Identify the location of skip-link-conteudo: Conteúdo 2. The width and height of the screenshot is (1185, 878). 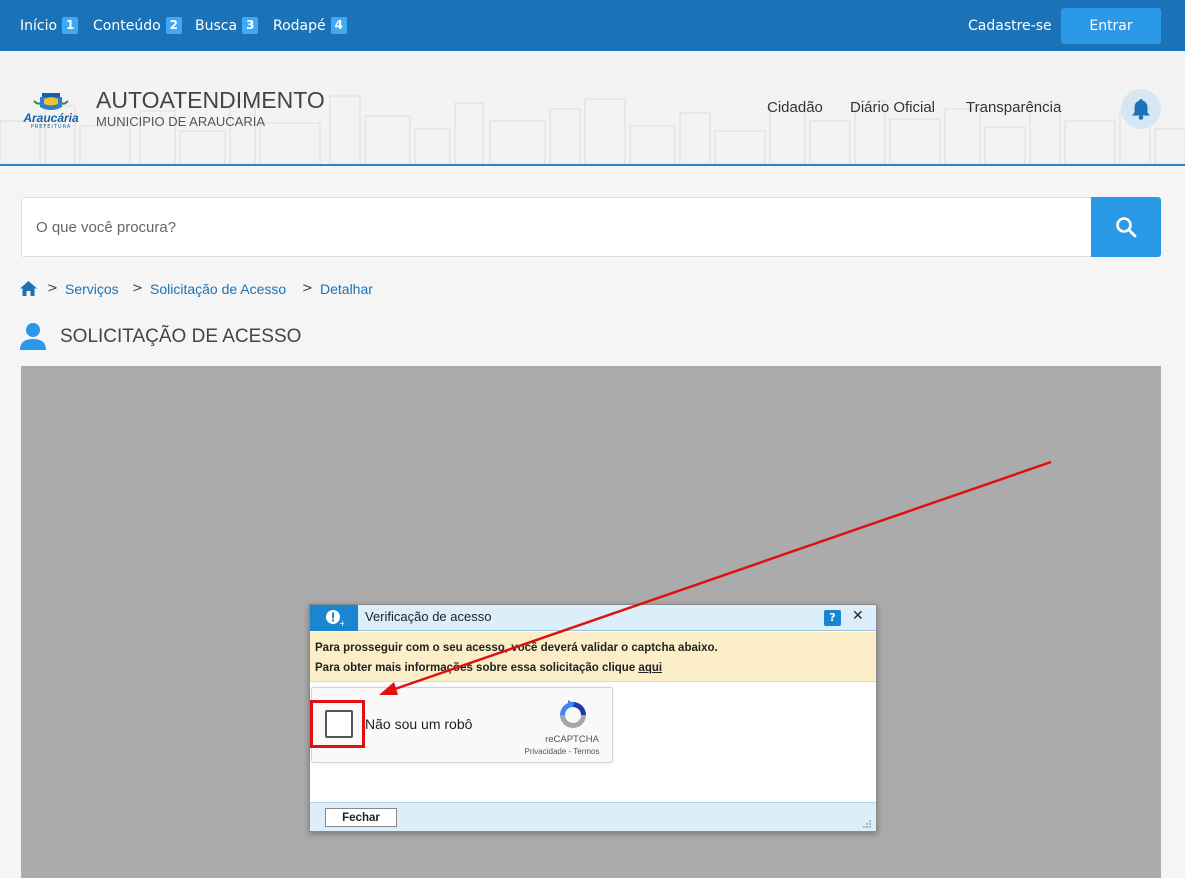
(138, 25).